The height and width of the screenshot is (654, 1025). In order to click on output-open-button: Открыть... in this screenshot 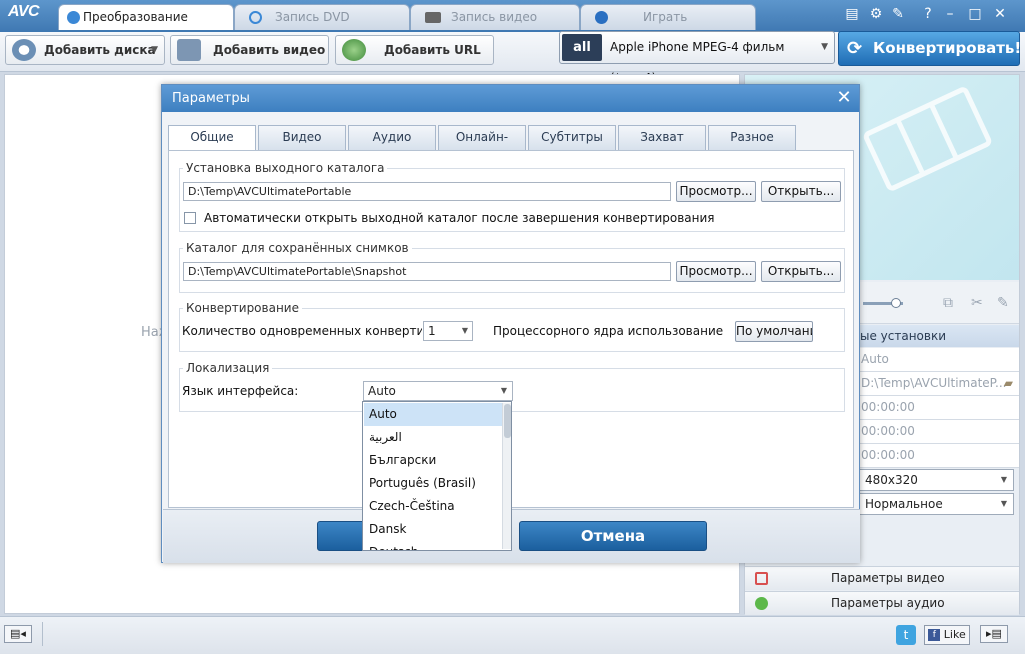, I will do `click(801, 191)`.